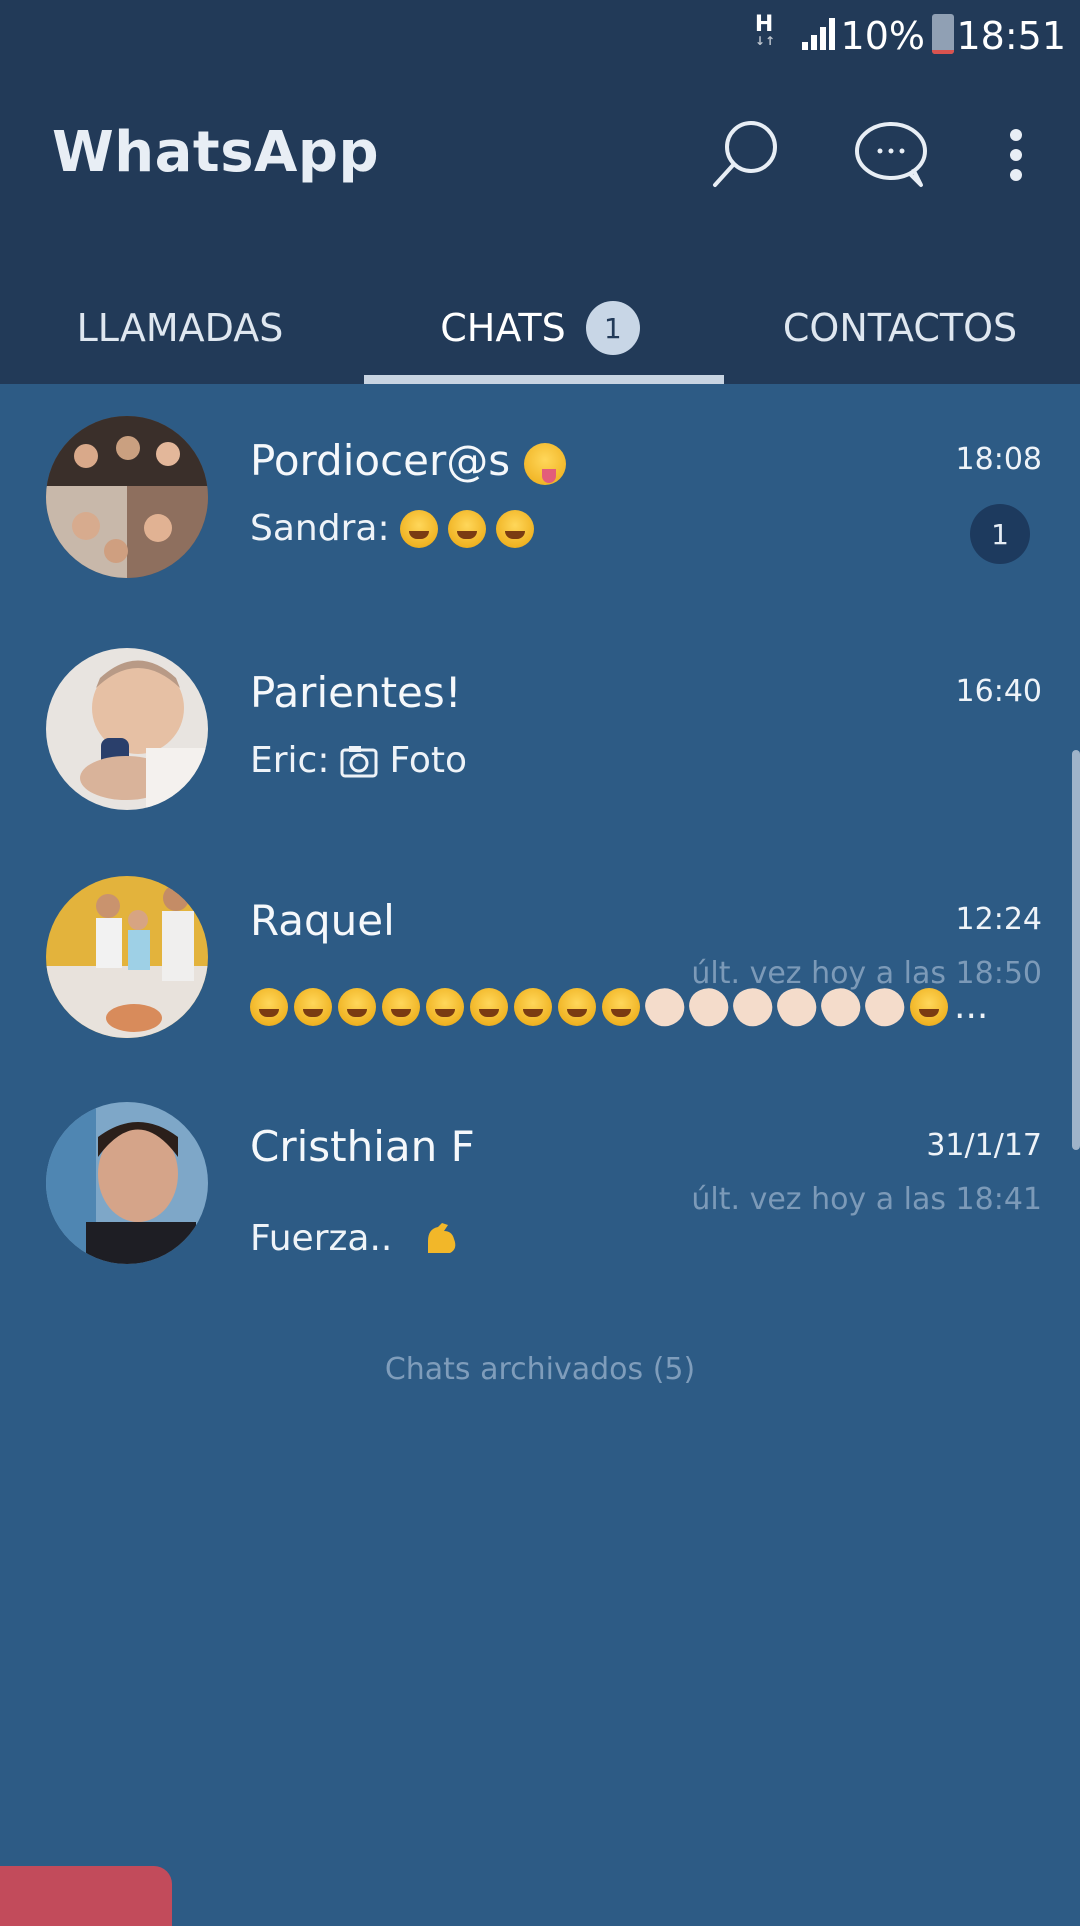  What do you see at coordinates (540, 497) in the screenshot?
I see `chat-row-pordiocer: Pordiocer@s 18:08 Sandra: 1` at bounding box center [540, 497].